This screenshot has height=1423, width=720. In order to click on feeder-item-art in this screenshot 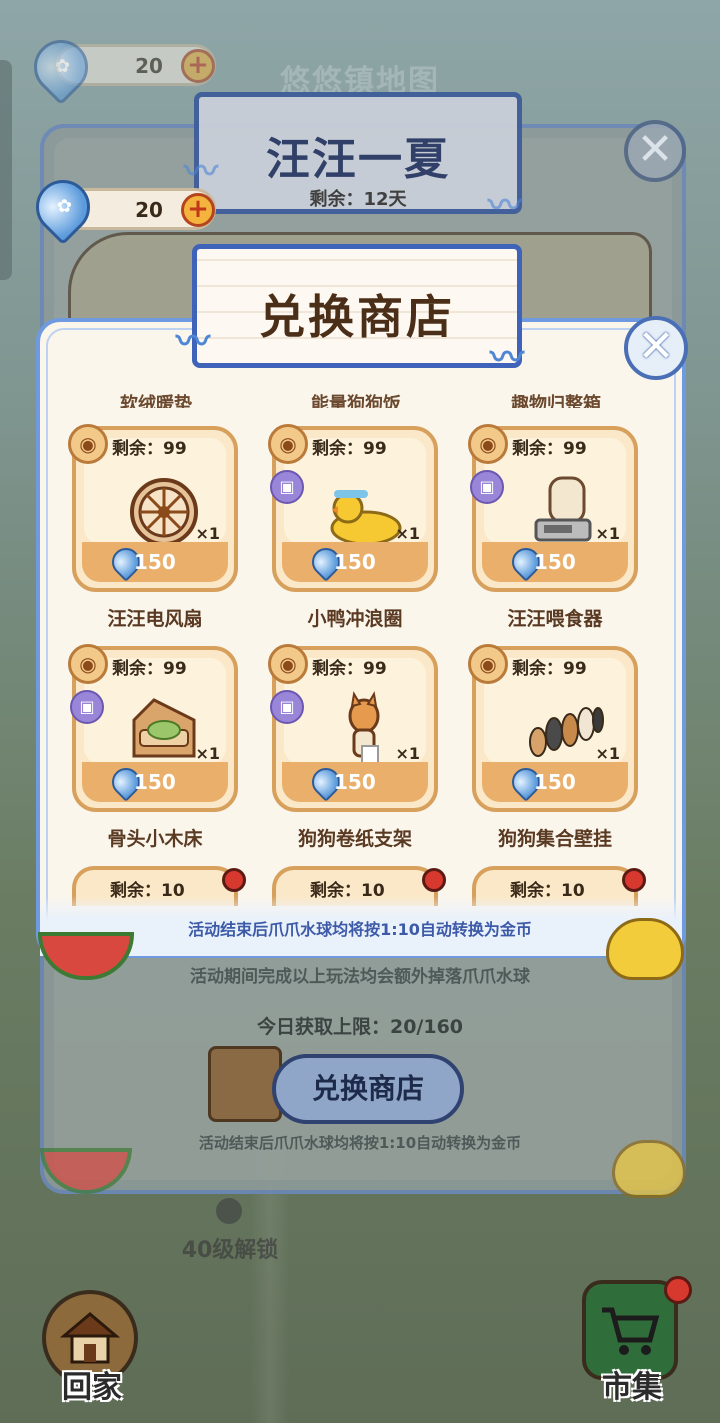, I will do `click(563, 509)`.